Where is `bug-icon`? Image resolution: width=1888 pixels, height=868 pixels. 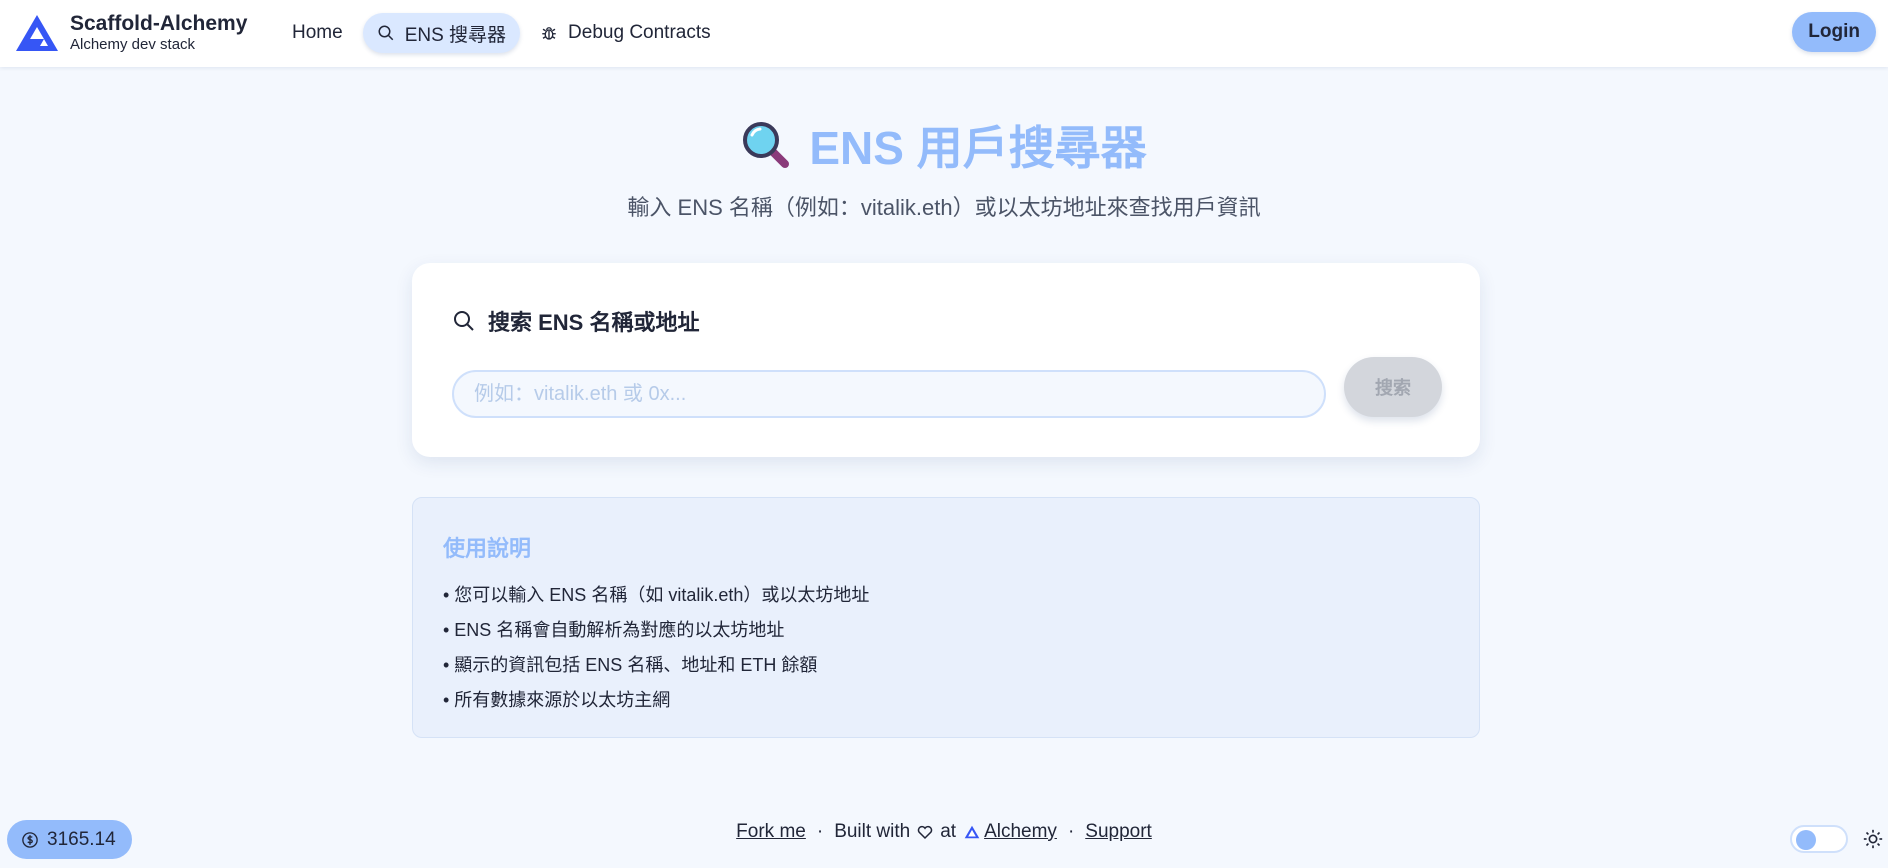
bug-icon is located at coordinates (549, 33).